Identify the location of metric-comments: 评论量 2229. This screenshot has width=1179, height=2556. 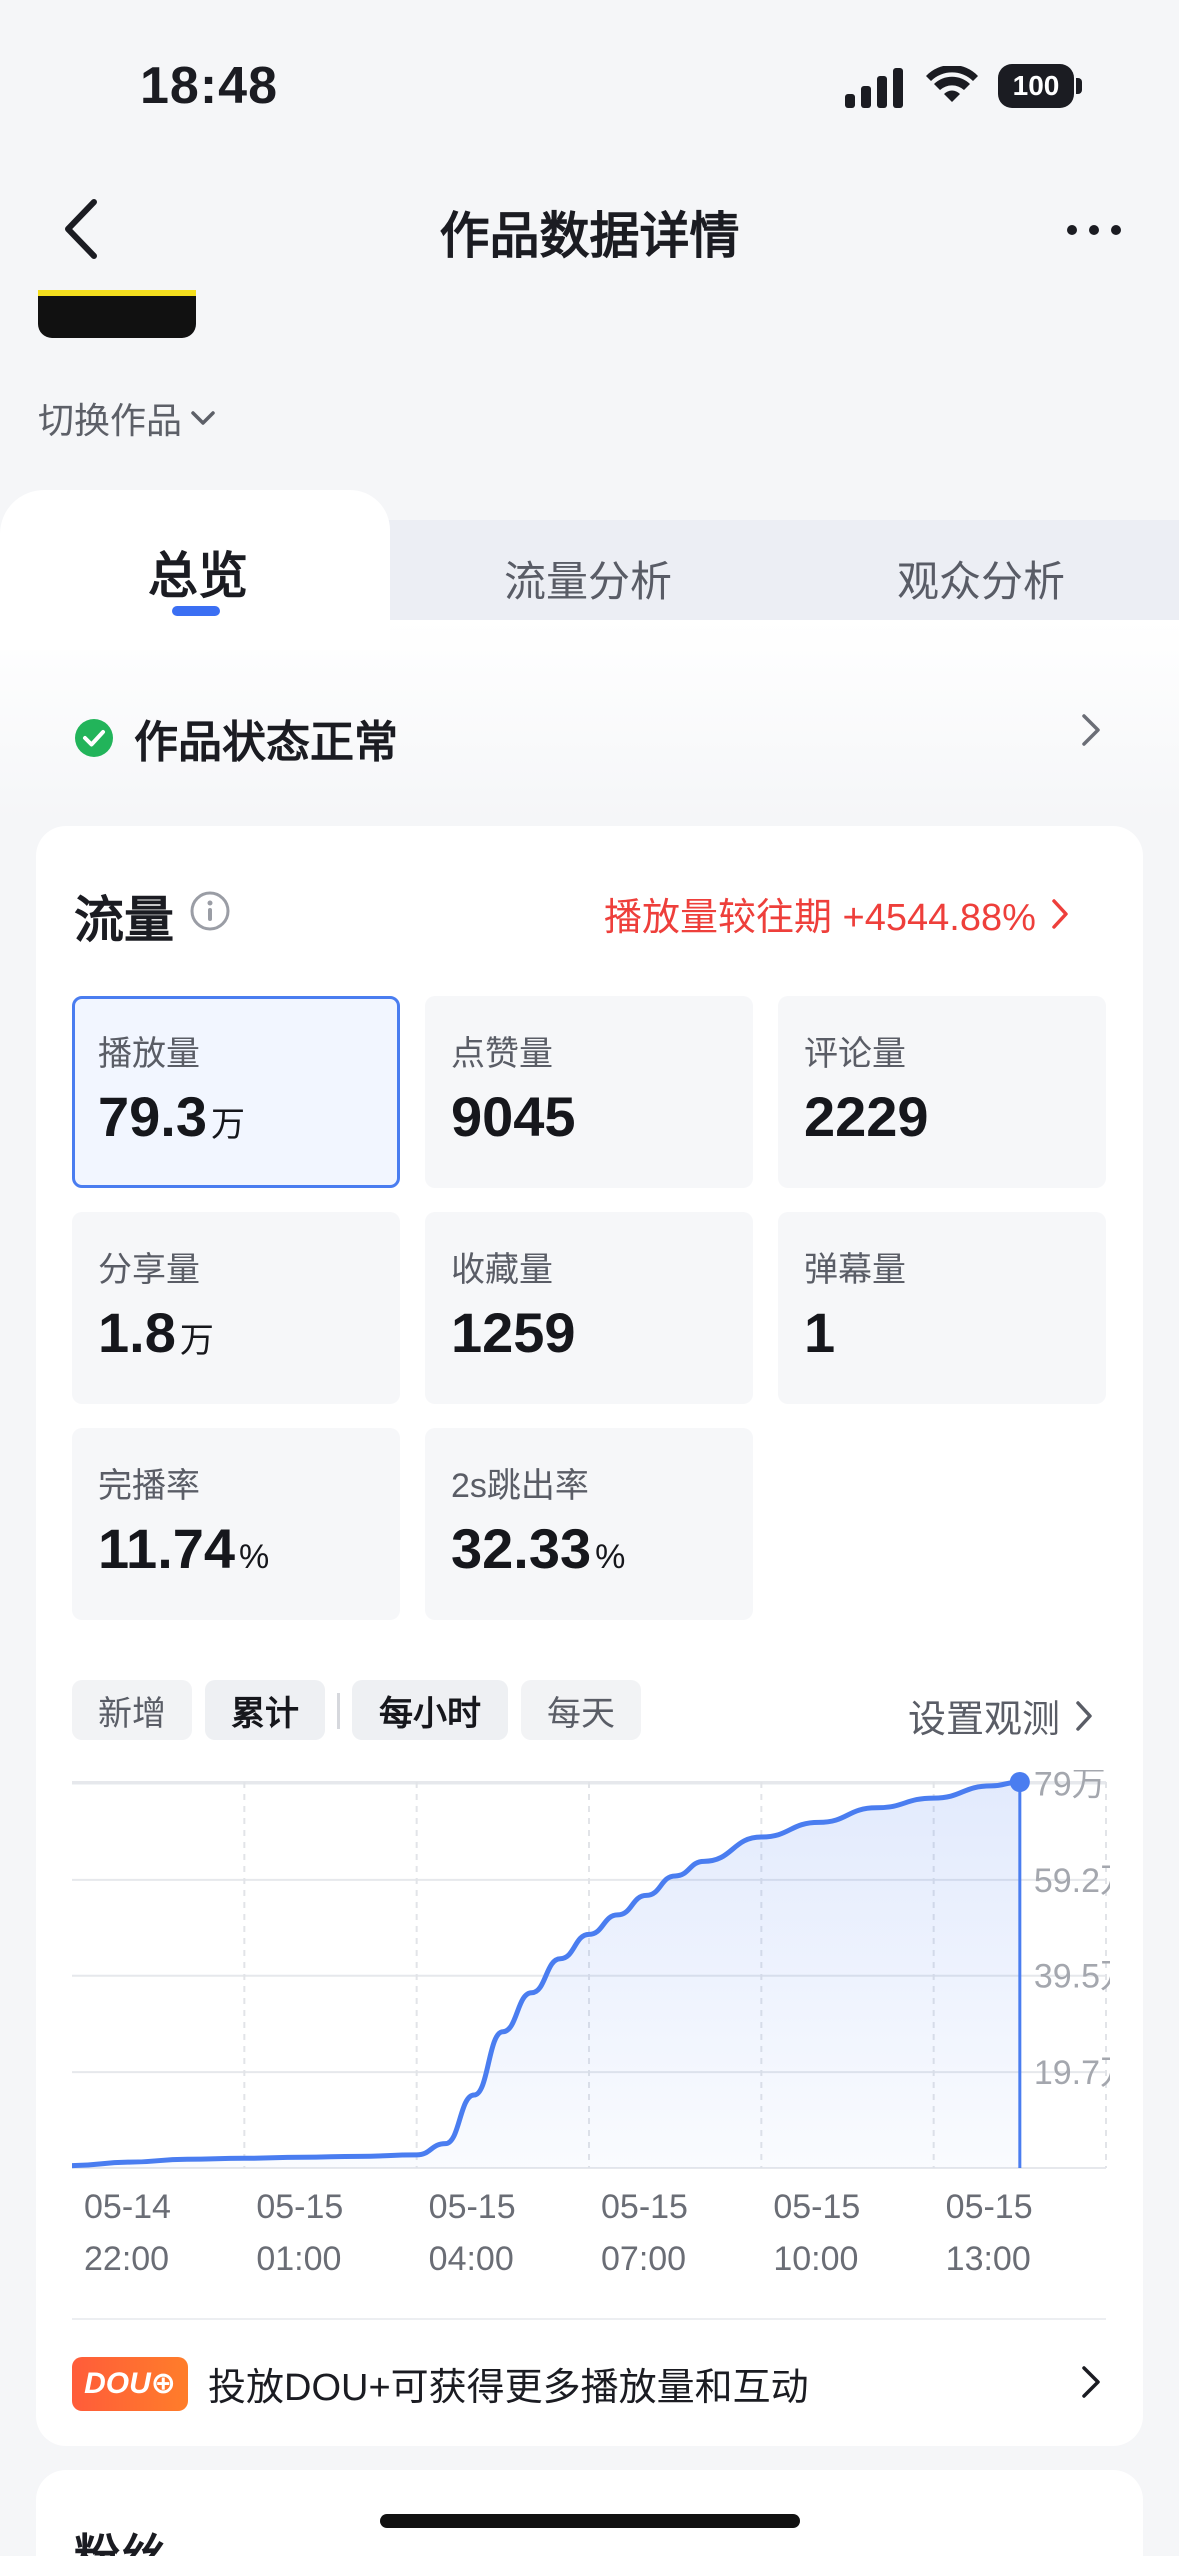
(942, 1092).